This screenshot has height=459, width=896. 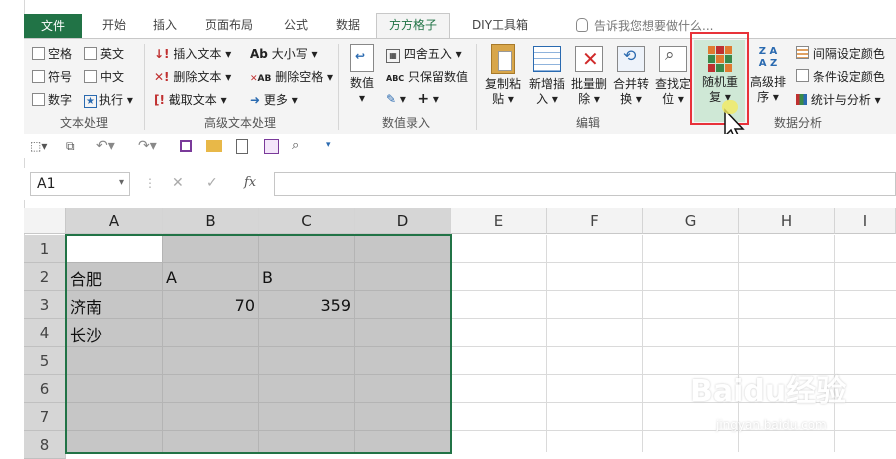 I want to click on clipboard-icon, so click(x=503, y=59).